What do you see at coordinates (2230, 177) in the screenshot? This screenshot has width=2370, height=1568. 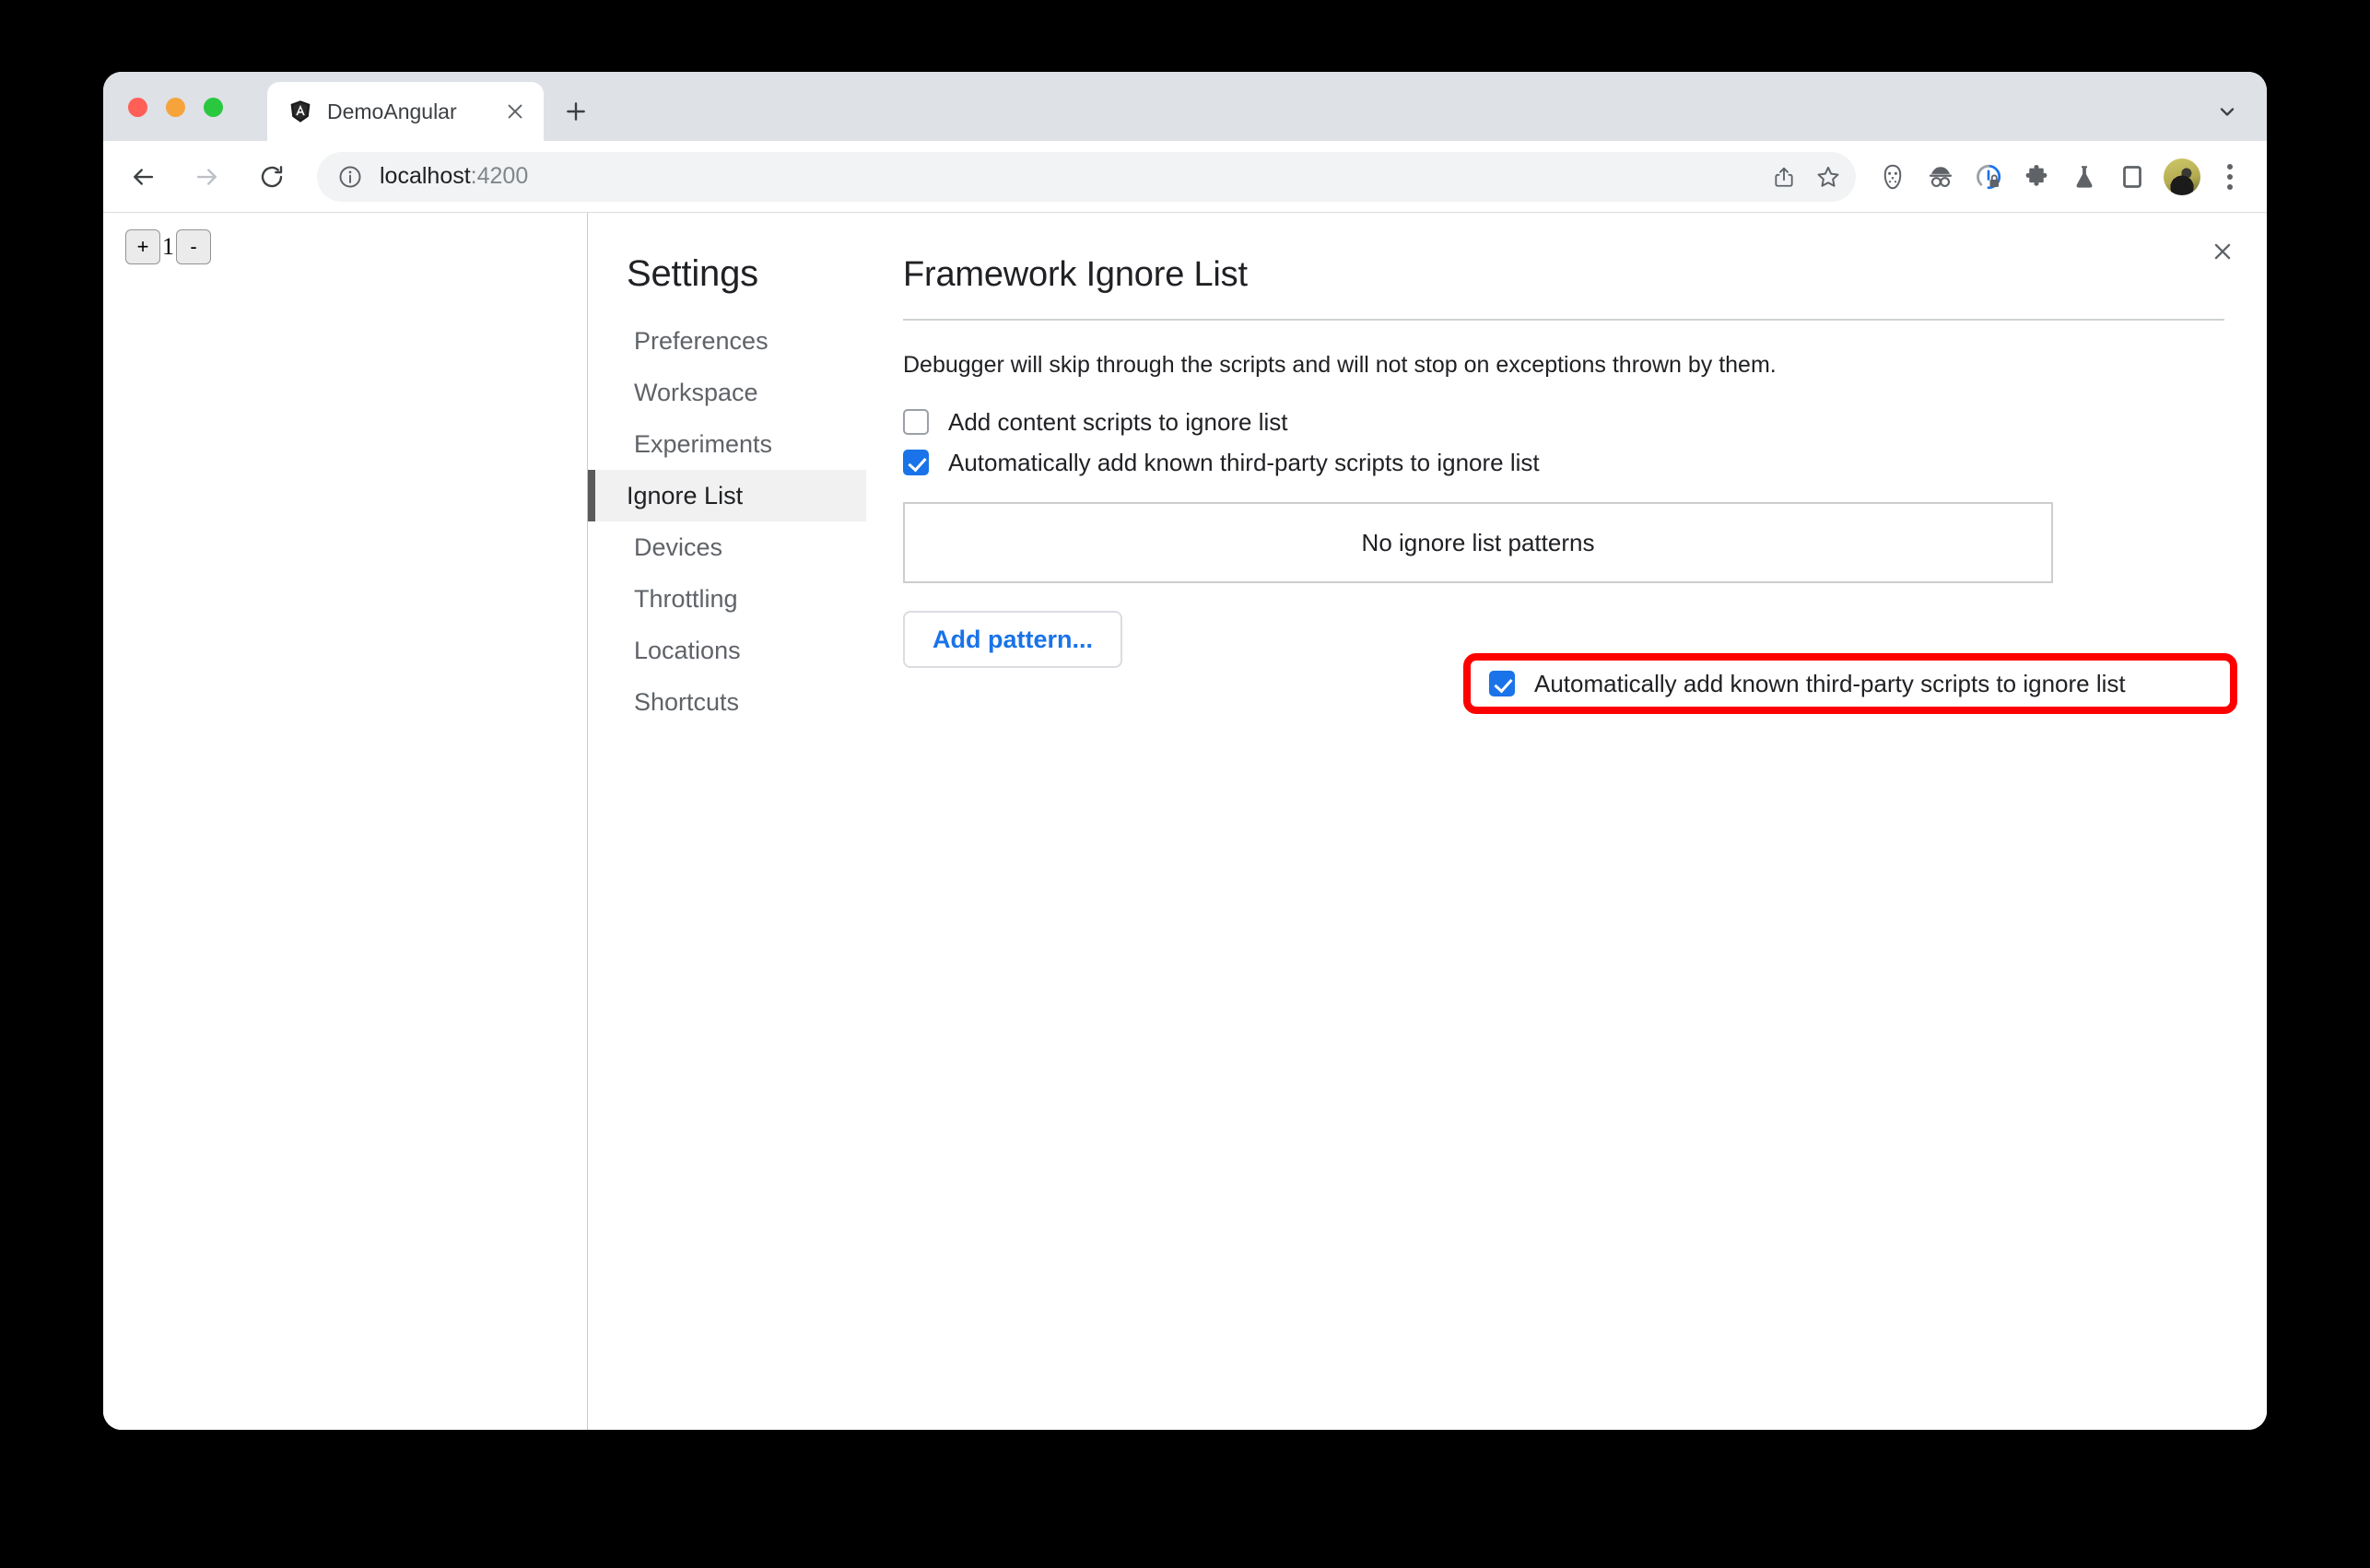 I see `three-dot-menu-icon` at bounding box center [2230, 177].